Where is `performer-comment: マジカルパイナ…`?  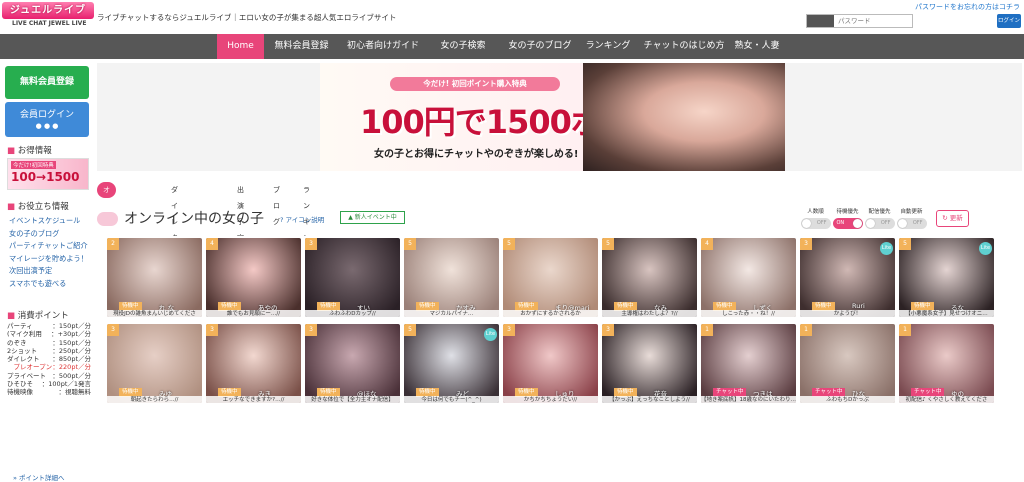 performer-comment: マジカルパイナ… is located at coordinates (451, 313).